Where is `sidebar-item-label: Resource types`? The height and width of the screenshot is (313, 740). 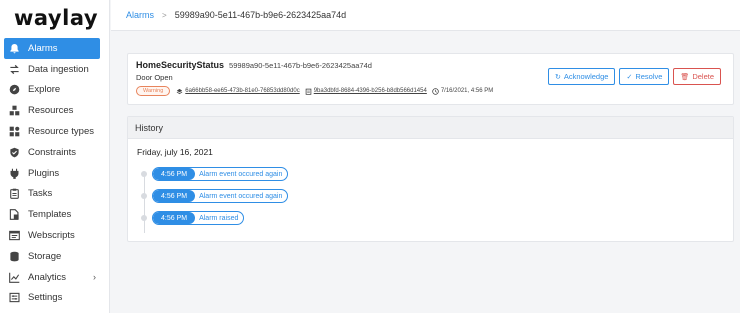 sidebar-item-label: Resource types is located at coordinates (61, 132).